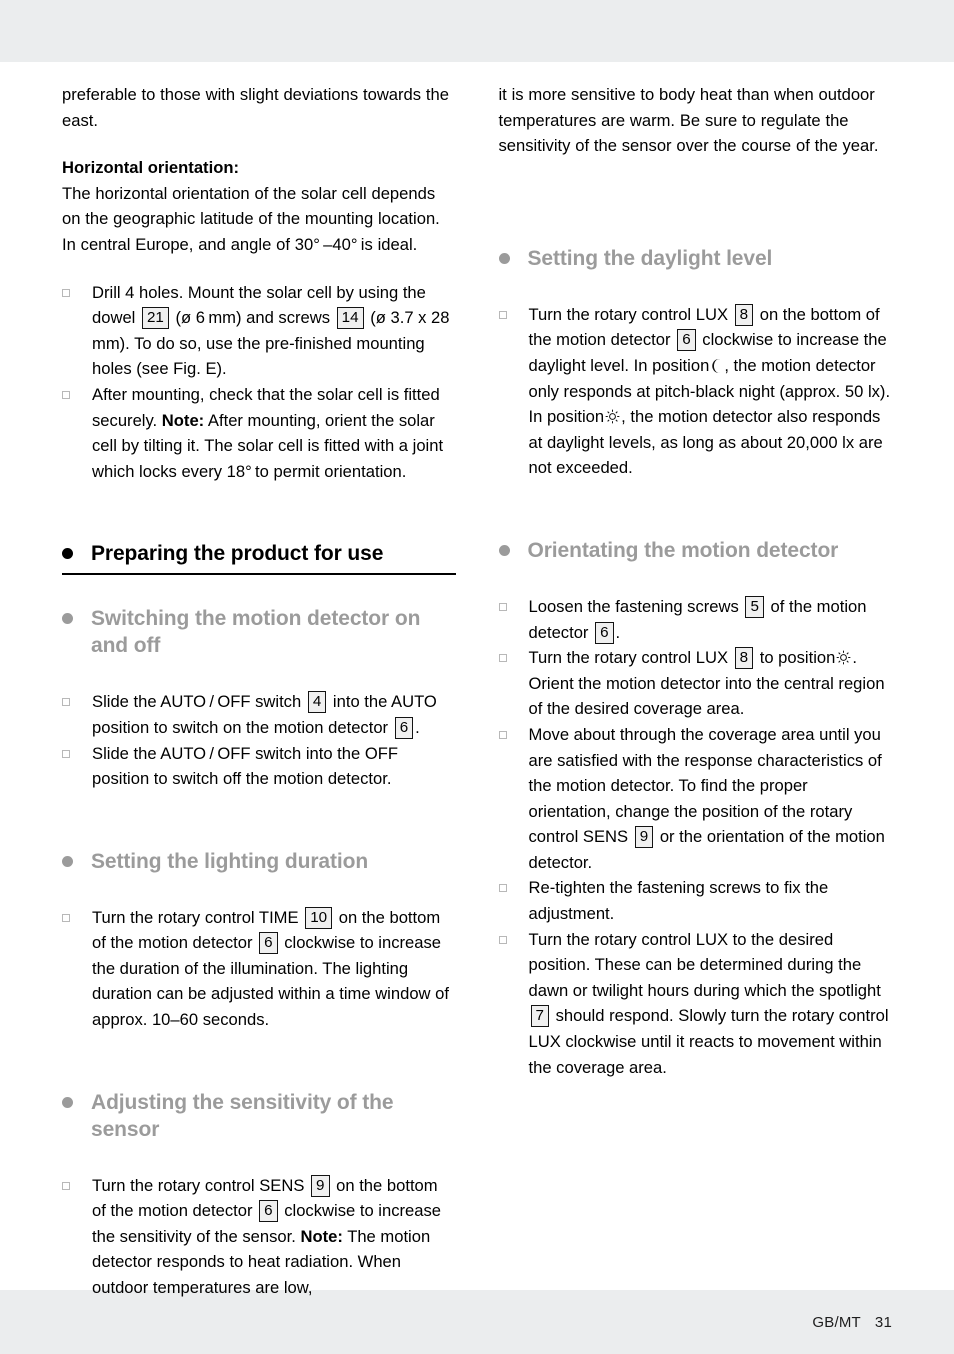 Image resolution: width=954 pixels, height=1354 pixels. I want to click on top-margin-band, so click(477, 31).